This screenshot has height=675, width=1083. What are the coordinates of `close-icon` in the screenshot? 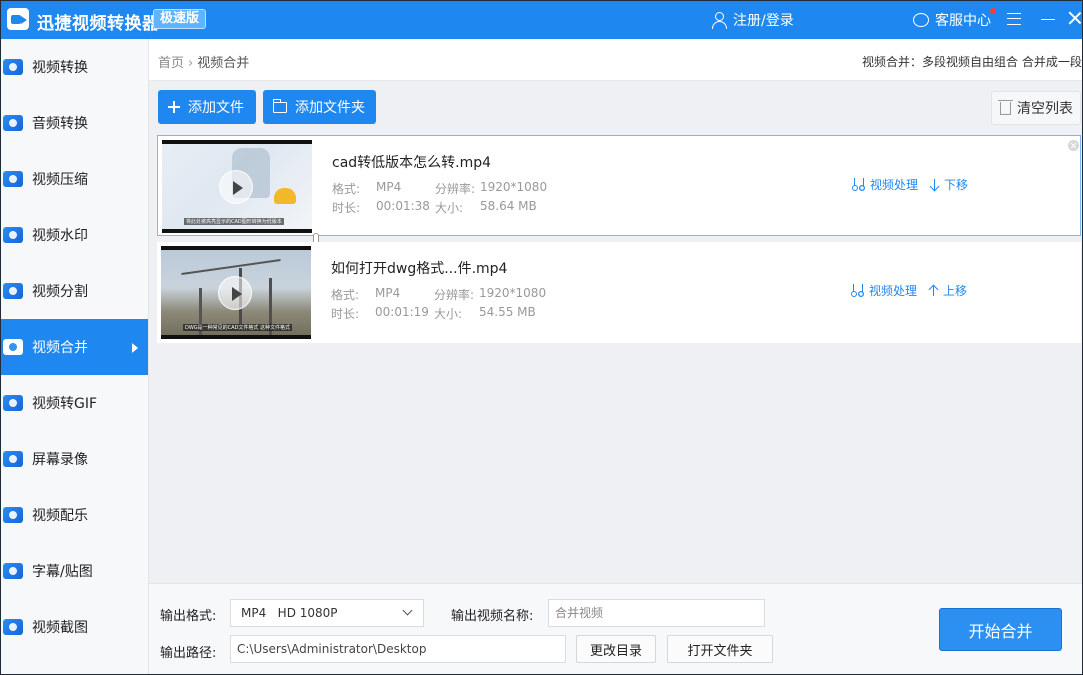 It's located at (1074, 18).